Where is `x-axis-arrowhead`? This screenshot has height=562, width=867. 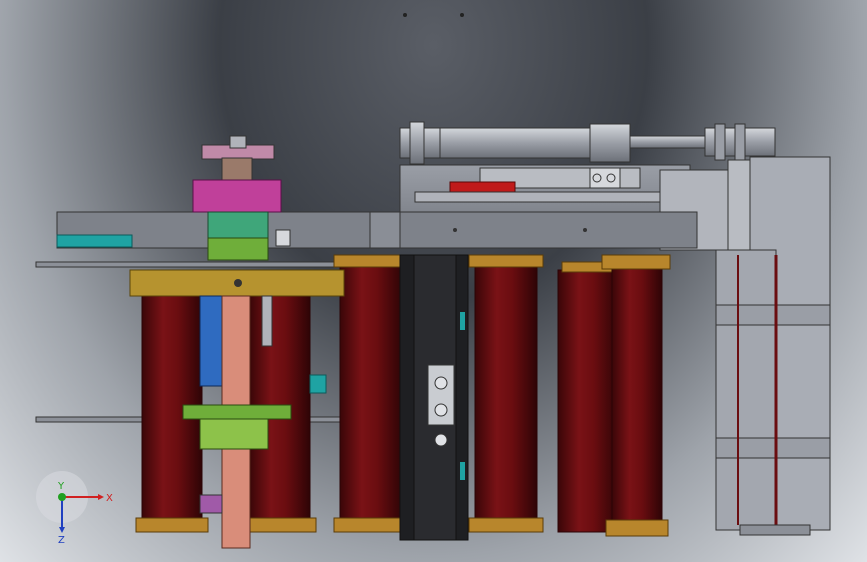 x-axis-arrowhead is located at coordinates (101, 497).